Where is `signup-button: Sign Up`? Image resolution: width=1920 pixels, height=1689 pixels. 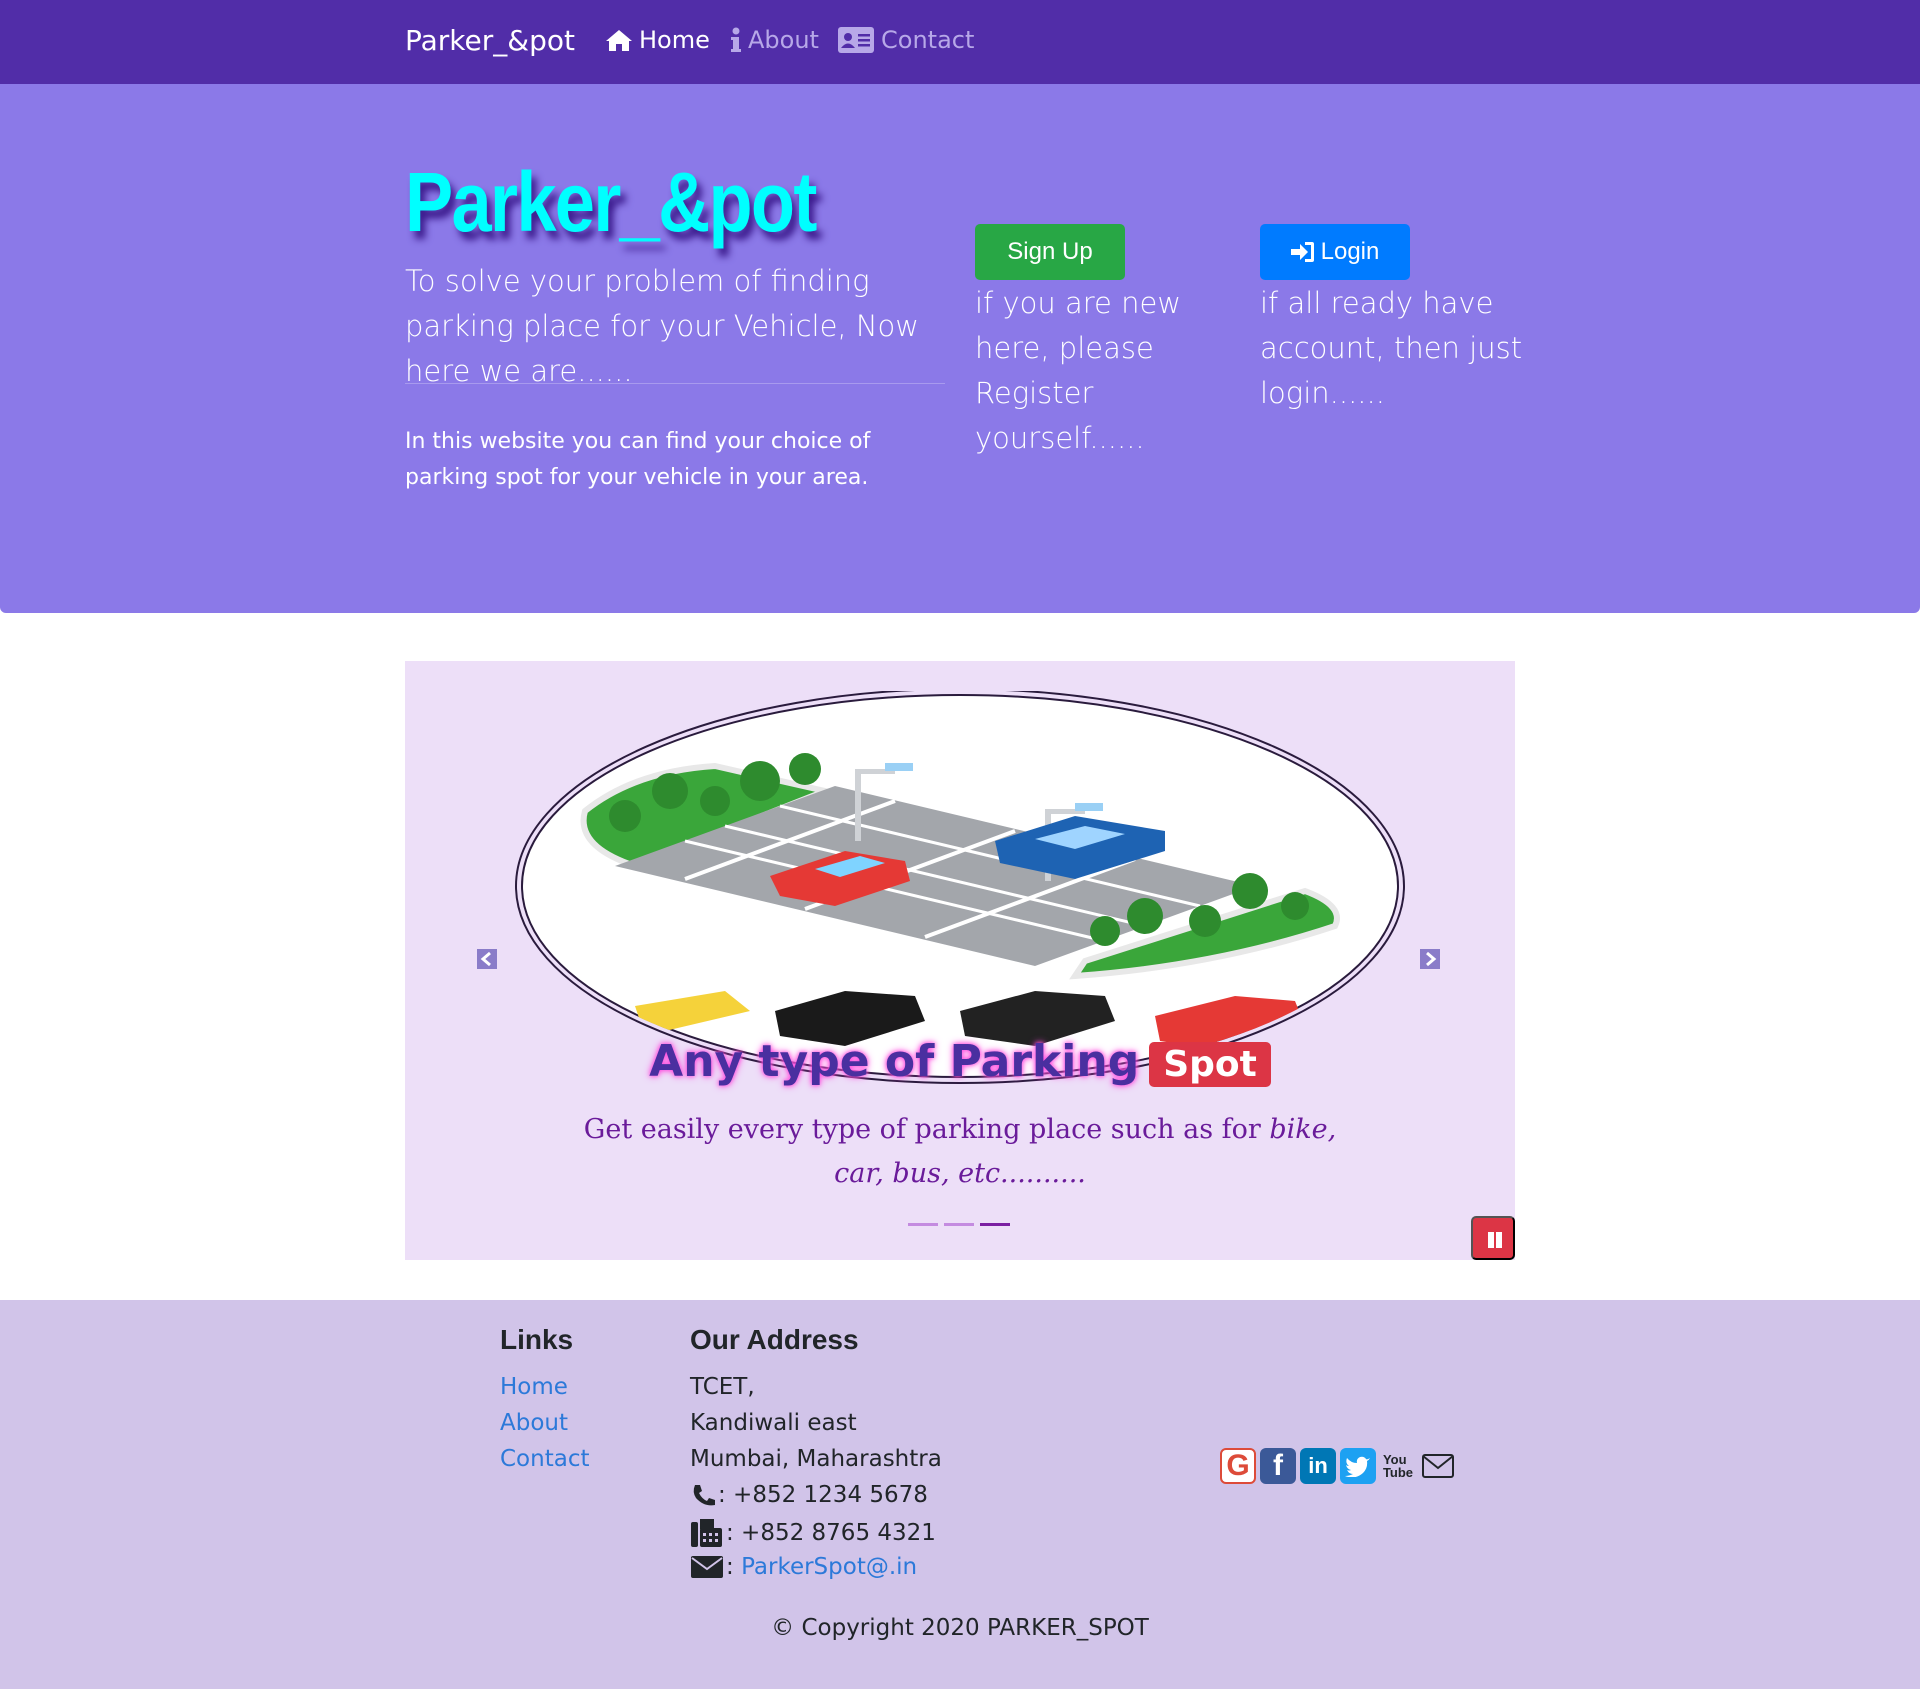 signup-button: Sign Up is located at coordinates (1050, 252).